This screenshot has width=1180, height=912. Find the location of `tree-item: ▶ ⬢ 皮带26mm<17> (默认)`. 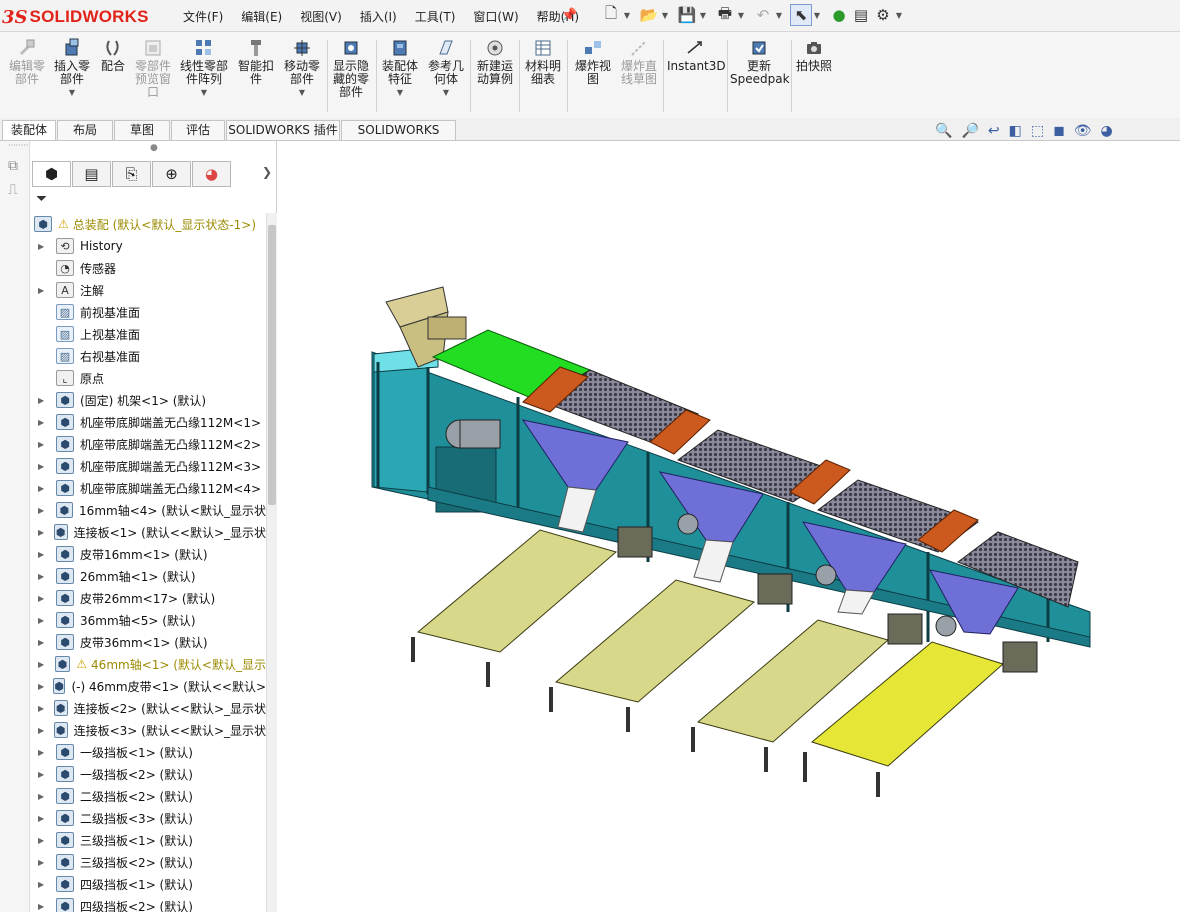

tree-item: ▶ ⬢ 皮带26mm<17> (默认) is located at coordinates (148, 598).